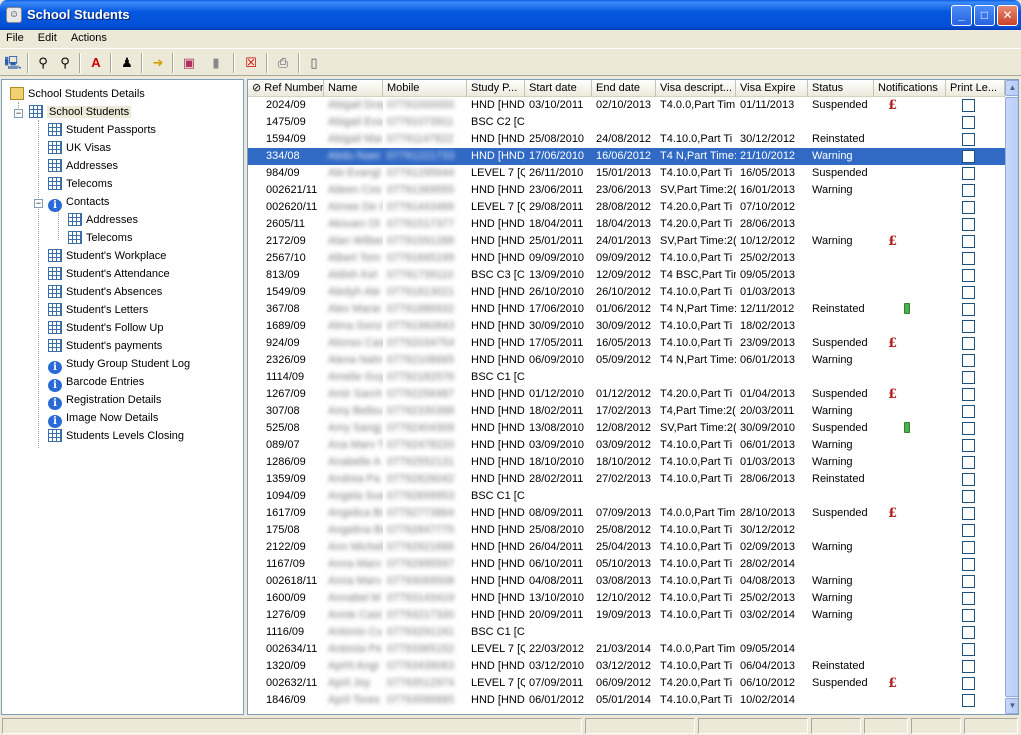 Image resolution: width=1021 pixels, height=735 pixels. I want to click on tree-item-contacts-telecoms: Telecoms, so click(100, 239).